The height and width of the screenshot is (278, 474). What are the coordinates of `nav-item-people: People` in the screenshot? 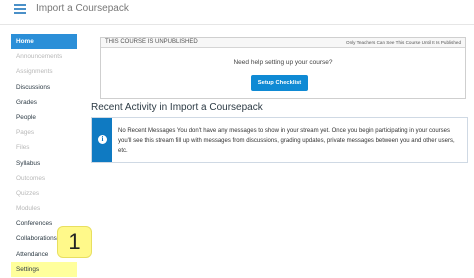 It's located at (44, 117).